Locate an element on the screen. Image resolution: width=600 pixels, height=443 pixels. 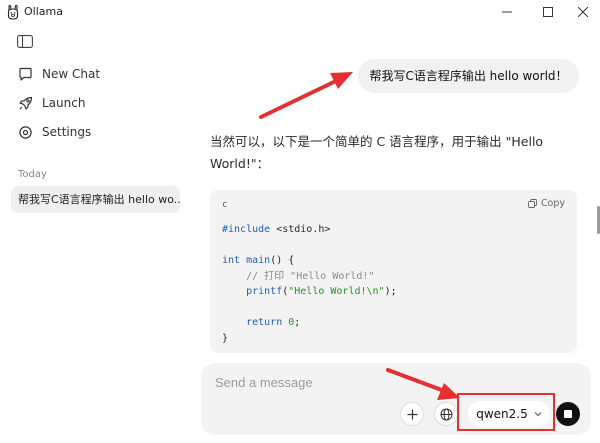
app-title: Ollama is located at coordinates (43, 11).